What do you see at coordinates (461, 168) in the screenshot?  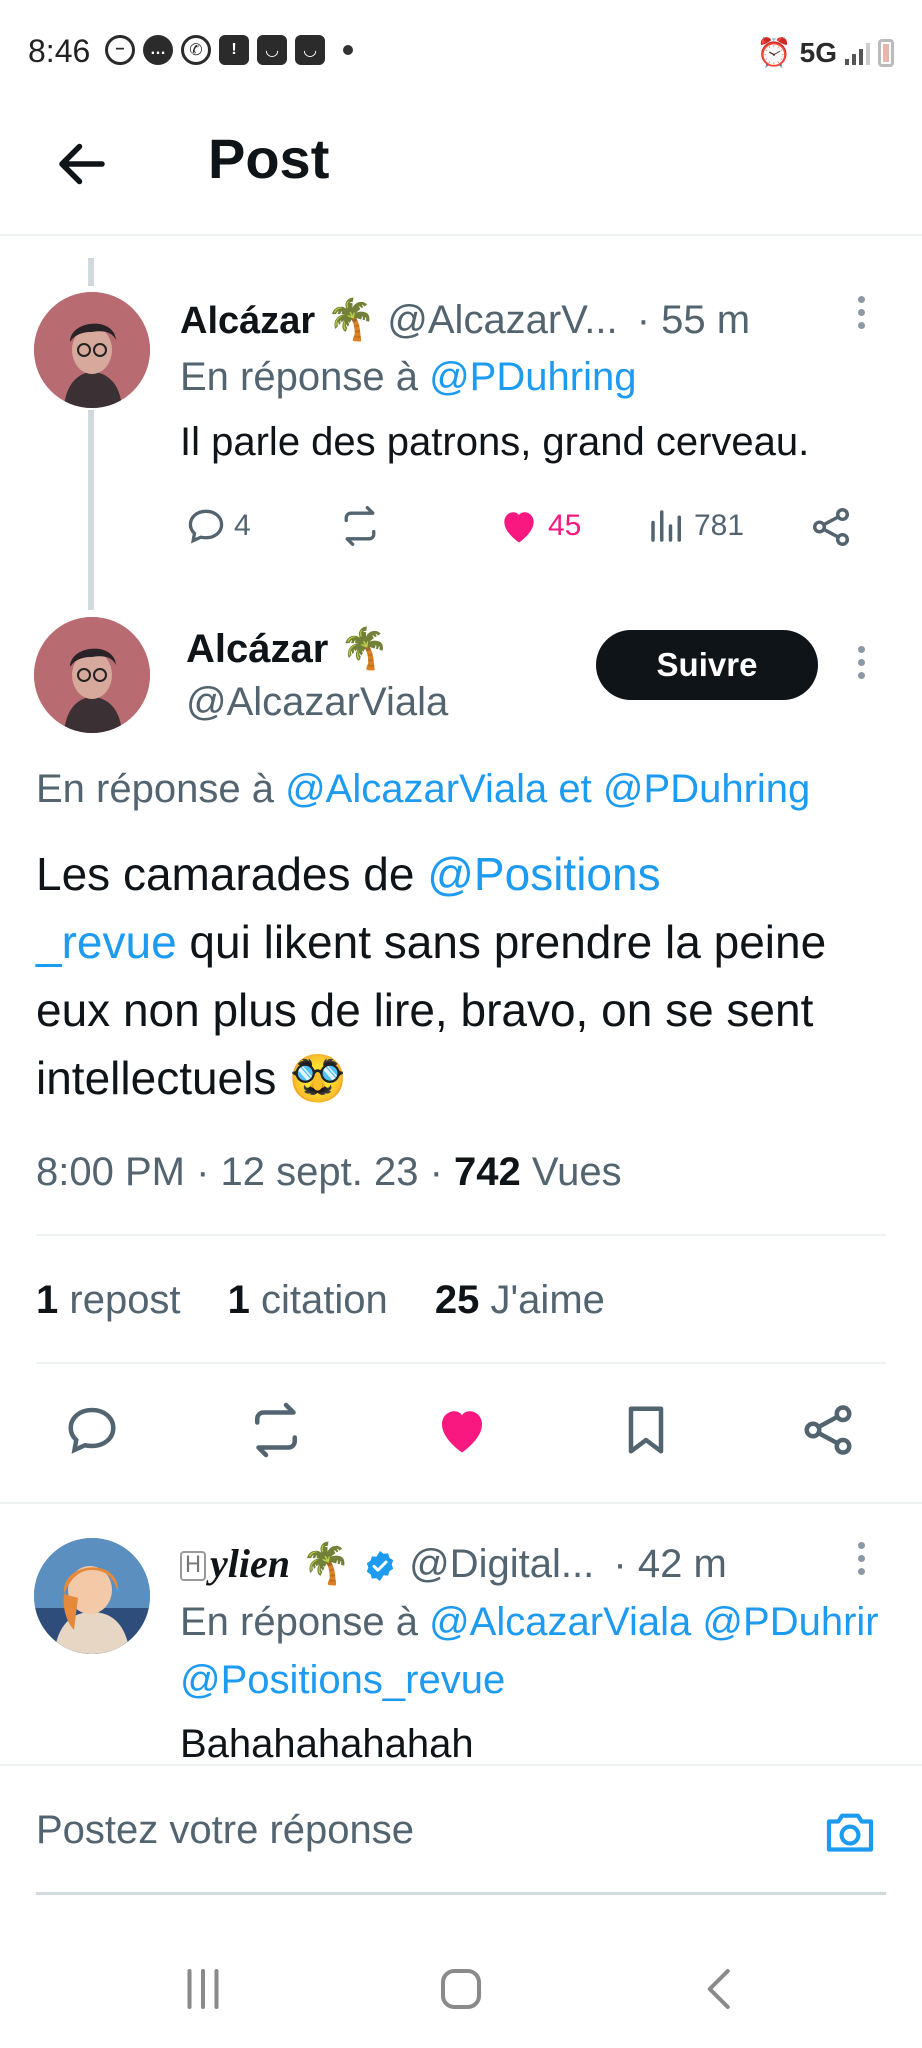 I see `top-header: Post` at bounding box center [461, 168].